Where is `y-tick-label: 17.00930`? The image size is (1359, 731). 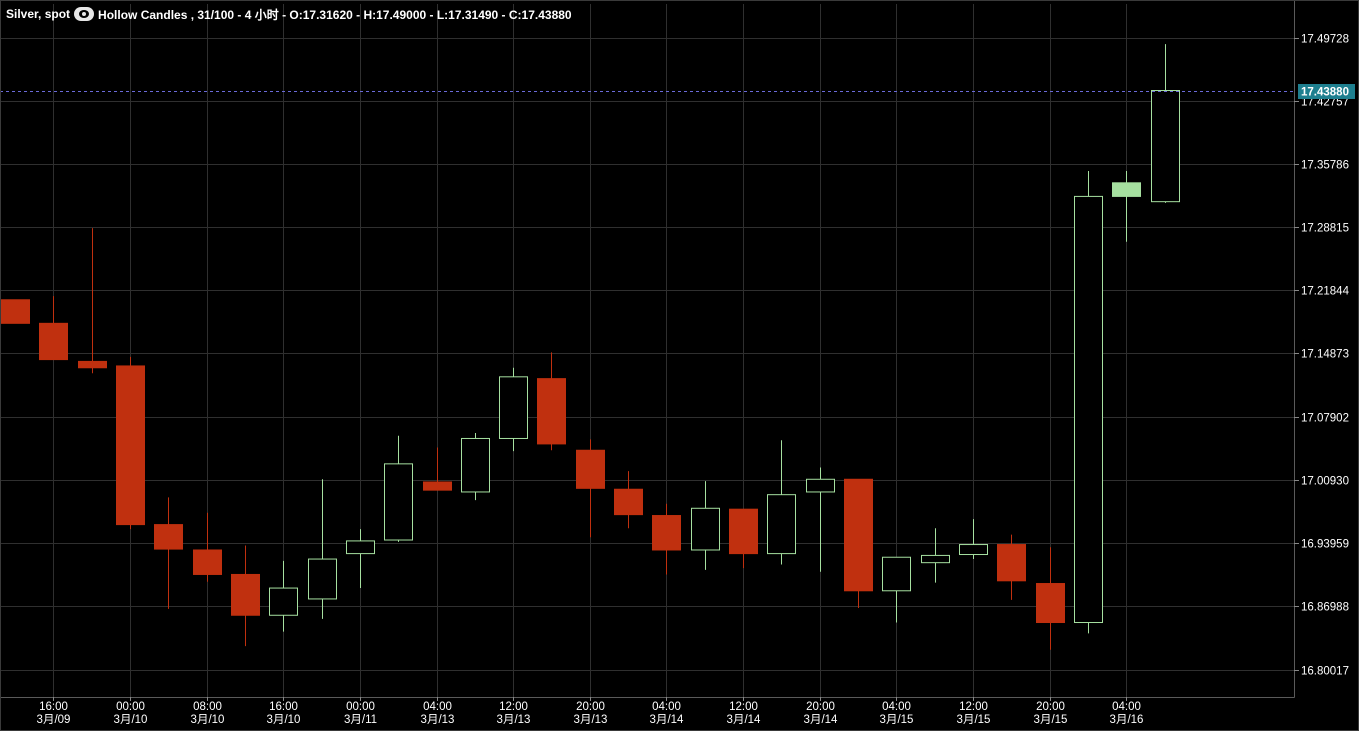 y-tick-label: 17.00930 is located at coordinates (1325, 482).